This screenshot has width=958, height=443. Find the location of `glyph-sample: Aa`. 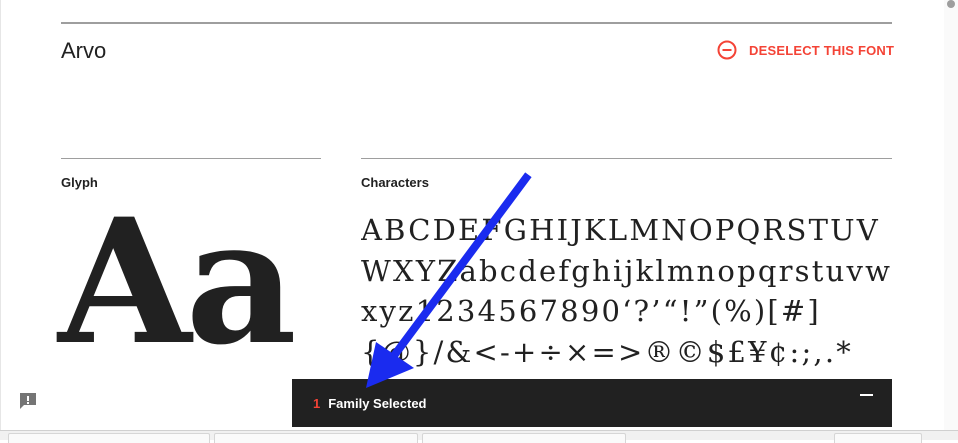

glyph-sample: Aa is located at coordinates (177, 281).